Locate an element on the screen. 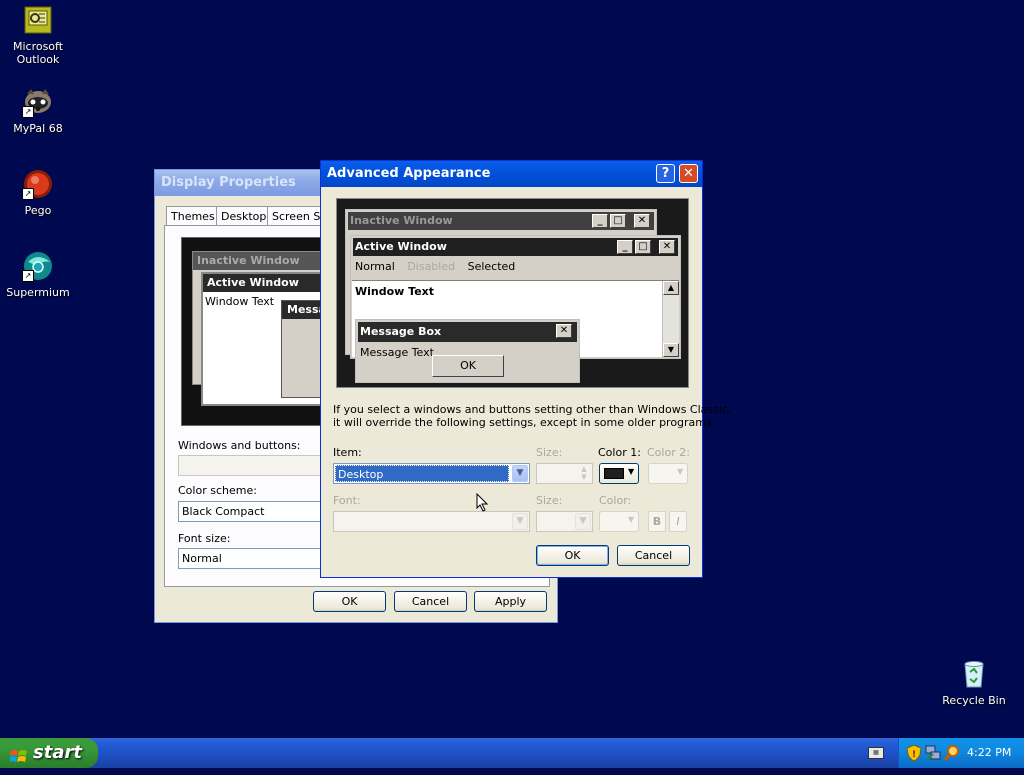  preview-menu-bar: Normal Disabled Selected is located at coordinates (435, 266).